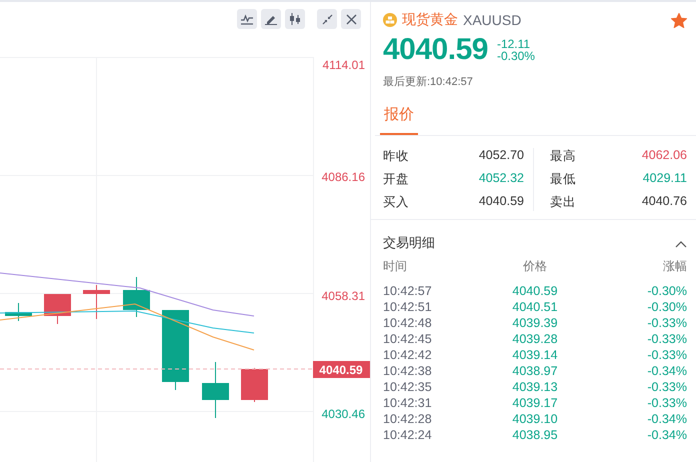  I want to click on star-icon, so click(679, 20).